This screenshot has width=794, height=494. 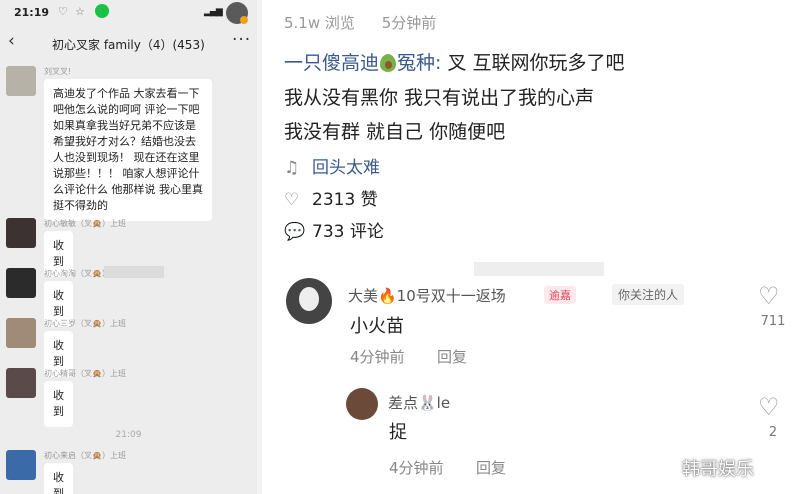 I want to click on like-stat: ♡ 2313 赞, so click(x=331, y=197).